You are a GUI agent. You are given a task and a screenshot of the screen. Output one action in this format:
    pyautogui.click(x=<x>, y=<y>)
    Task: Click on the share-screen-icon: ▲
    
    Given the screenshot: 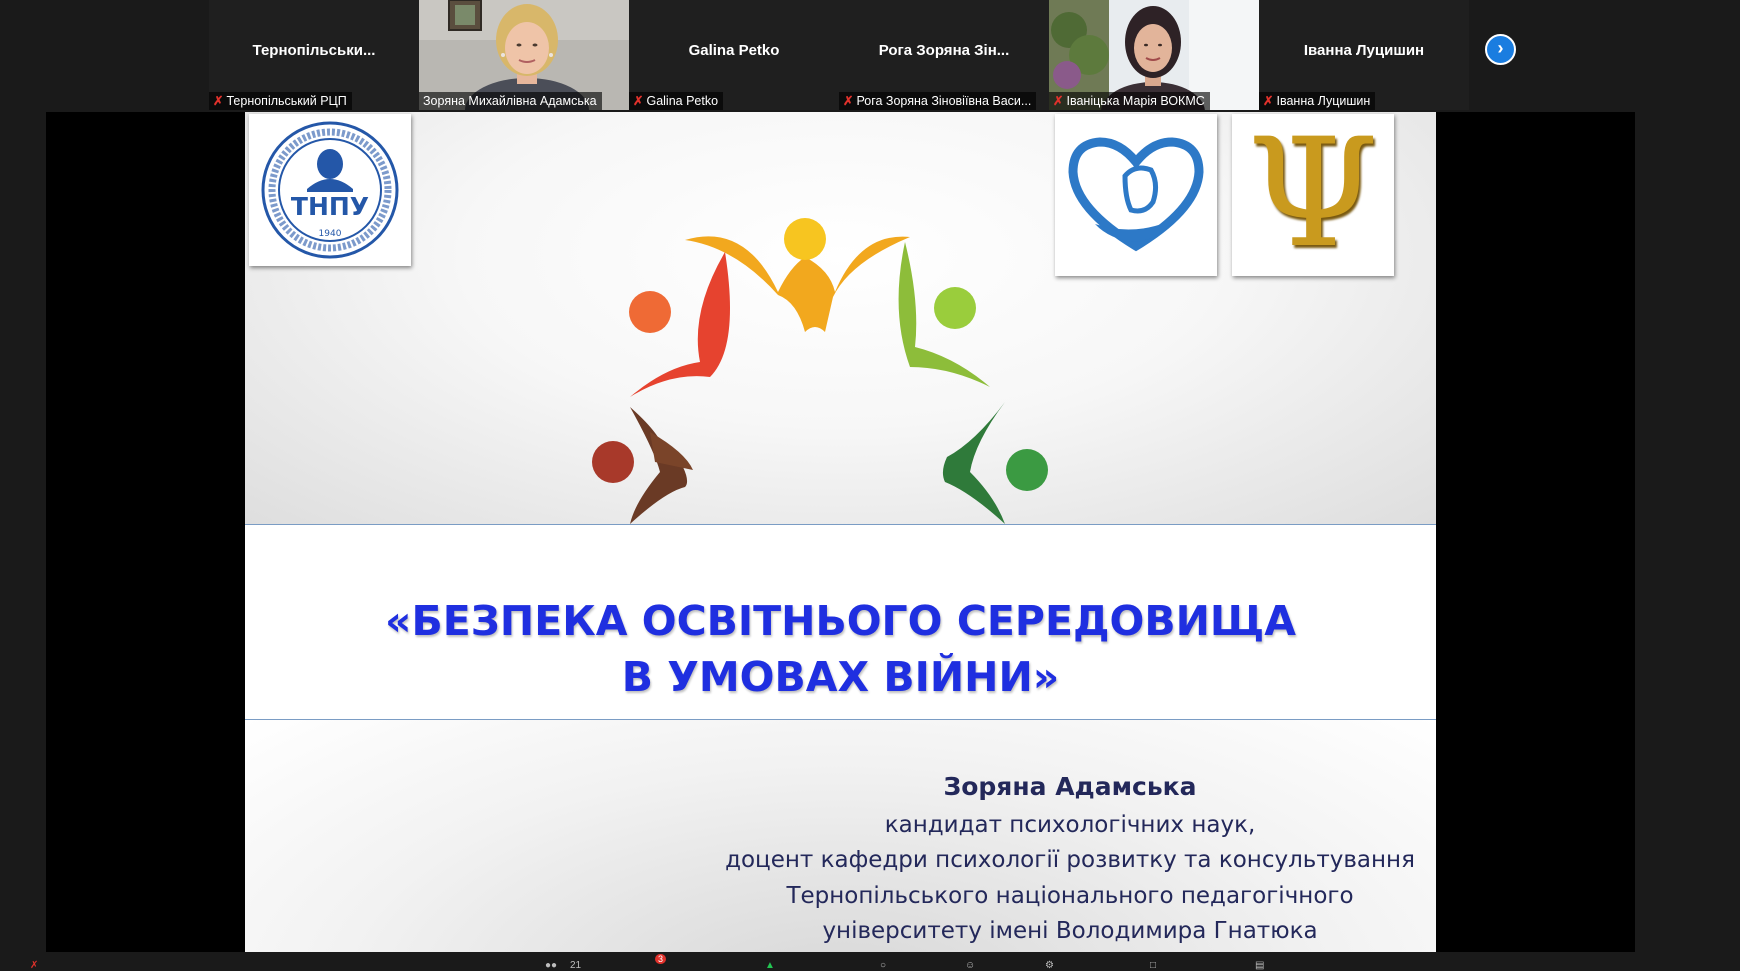 What is the action you would take?
    pyautogui.click(x=770, y=965)
    